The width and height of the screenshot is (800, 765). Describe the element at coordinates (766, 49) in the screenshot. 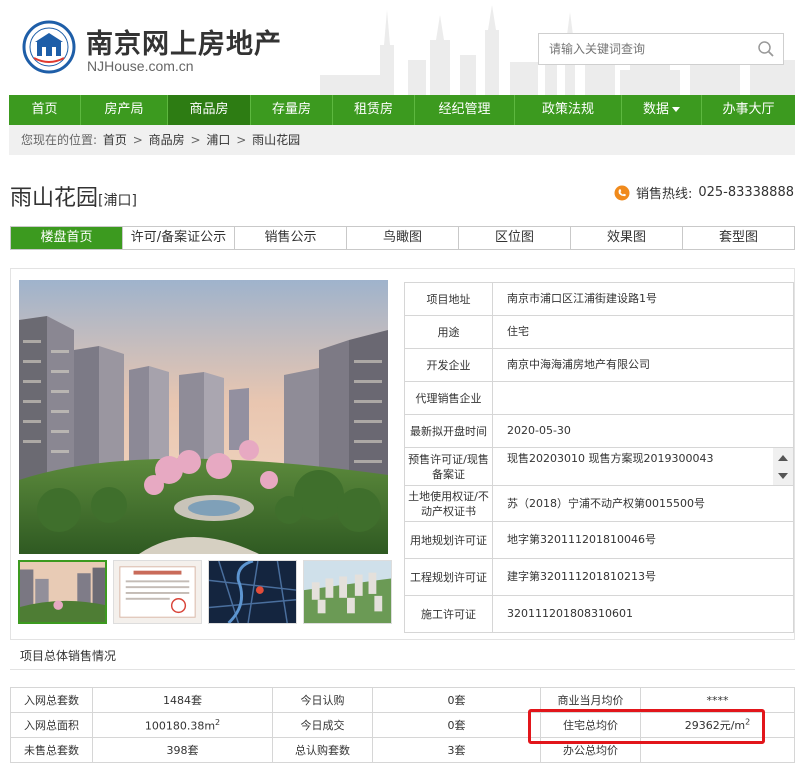

I see `search-icon` at that location.